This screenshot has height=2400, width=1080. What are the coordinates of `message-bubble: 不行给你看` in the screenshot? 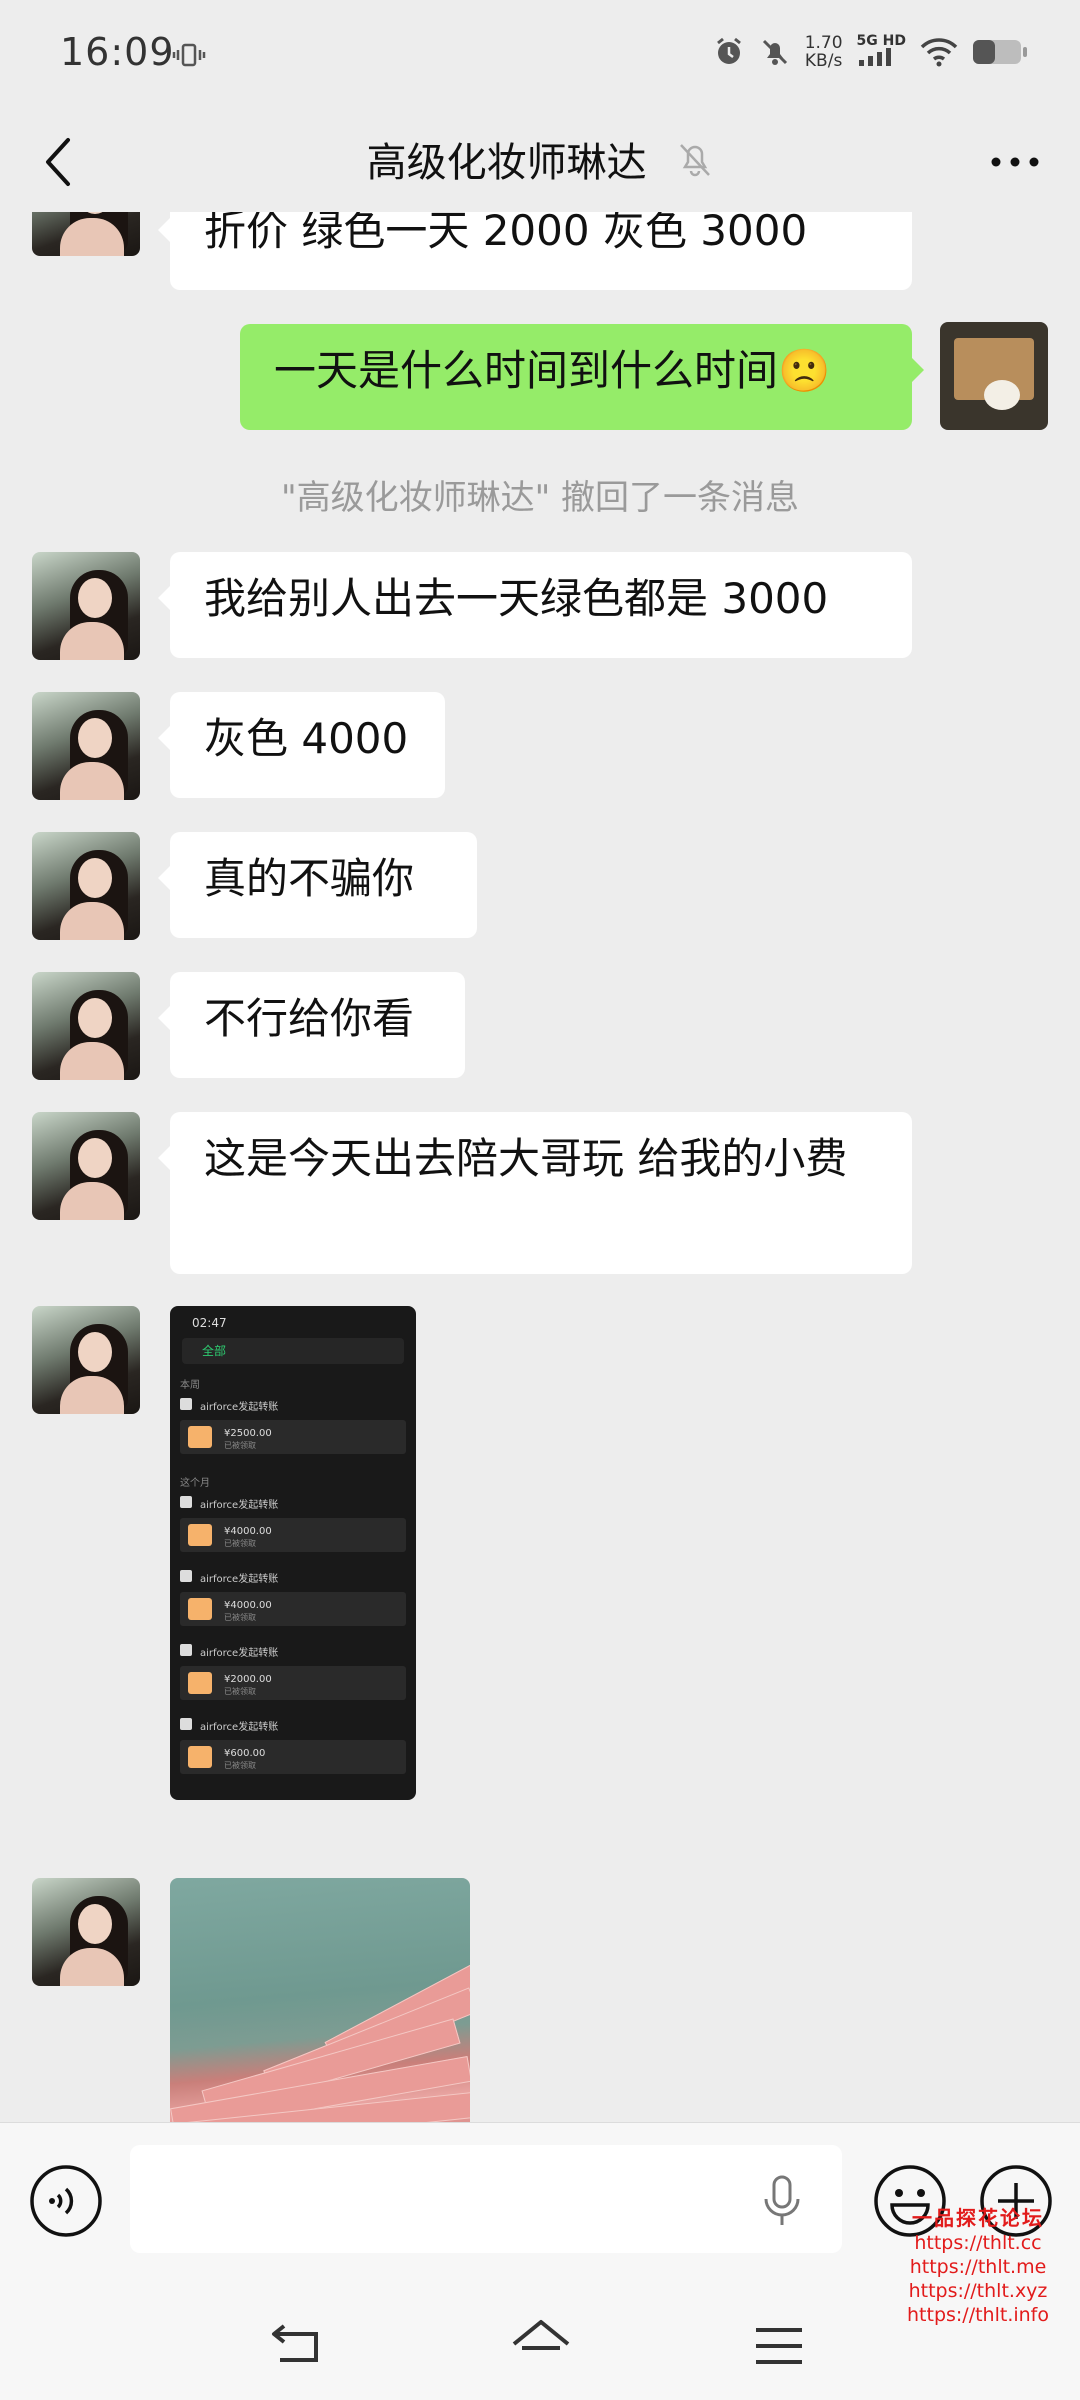 It's located at (311, 1025).